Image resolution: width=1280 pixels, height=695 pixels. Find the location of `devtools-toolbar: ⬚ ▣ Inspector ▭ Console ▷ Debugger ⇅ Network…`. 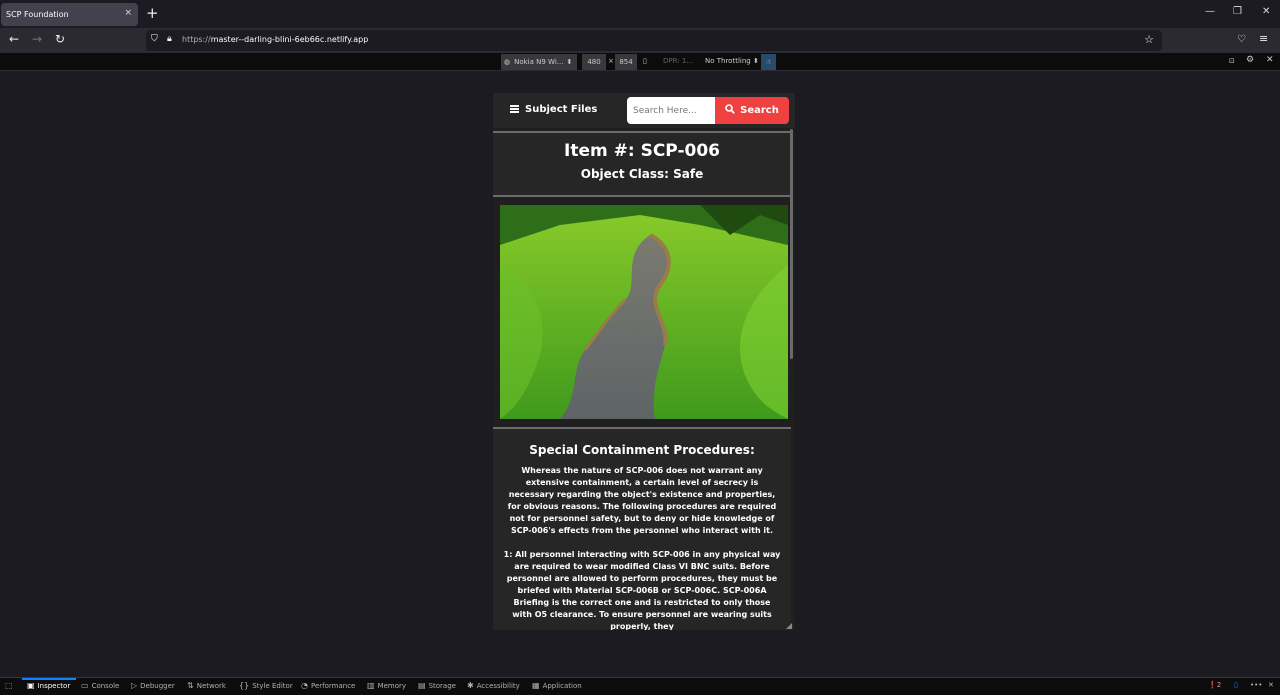

devtools-toolbar: ⬚ ▣ Inspector ▭ Console ▷ Debugger ⇅ Network… is located at coordinates (640, 686).